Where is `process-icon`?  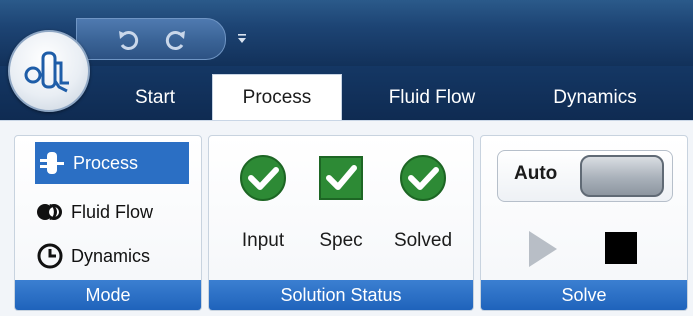 process-icon is located at coordinates (52, 163).